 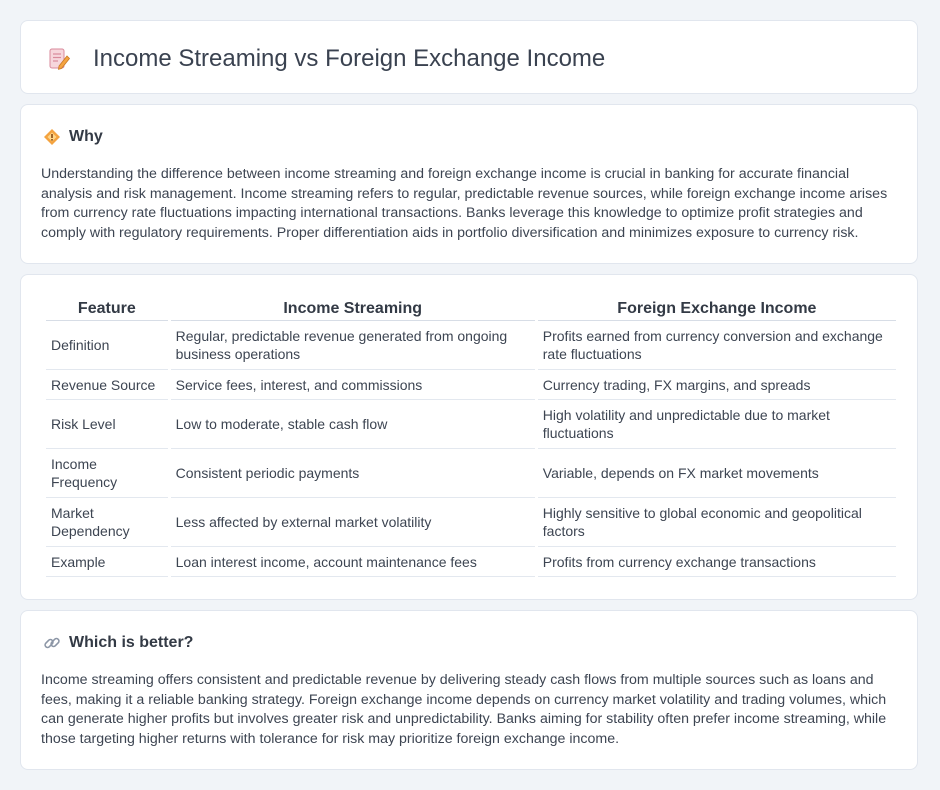 I want to click on foreign-exchange-cell: Variable, depends on FX market movements, so click(x=716, y=473).